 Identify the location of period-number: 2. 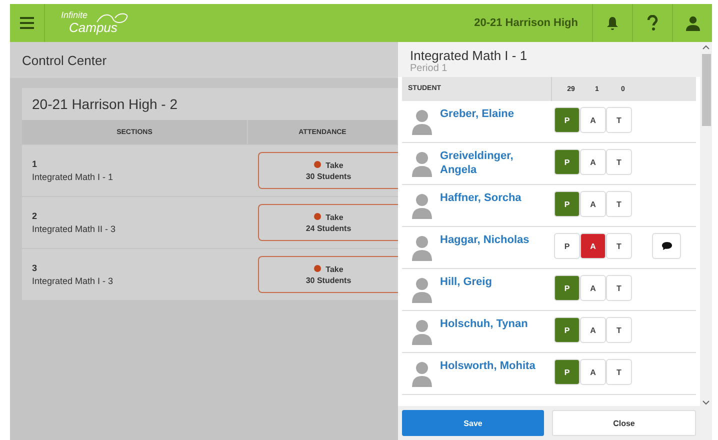
(35, 216).